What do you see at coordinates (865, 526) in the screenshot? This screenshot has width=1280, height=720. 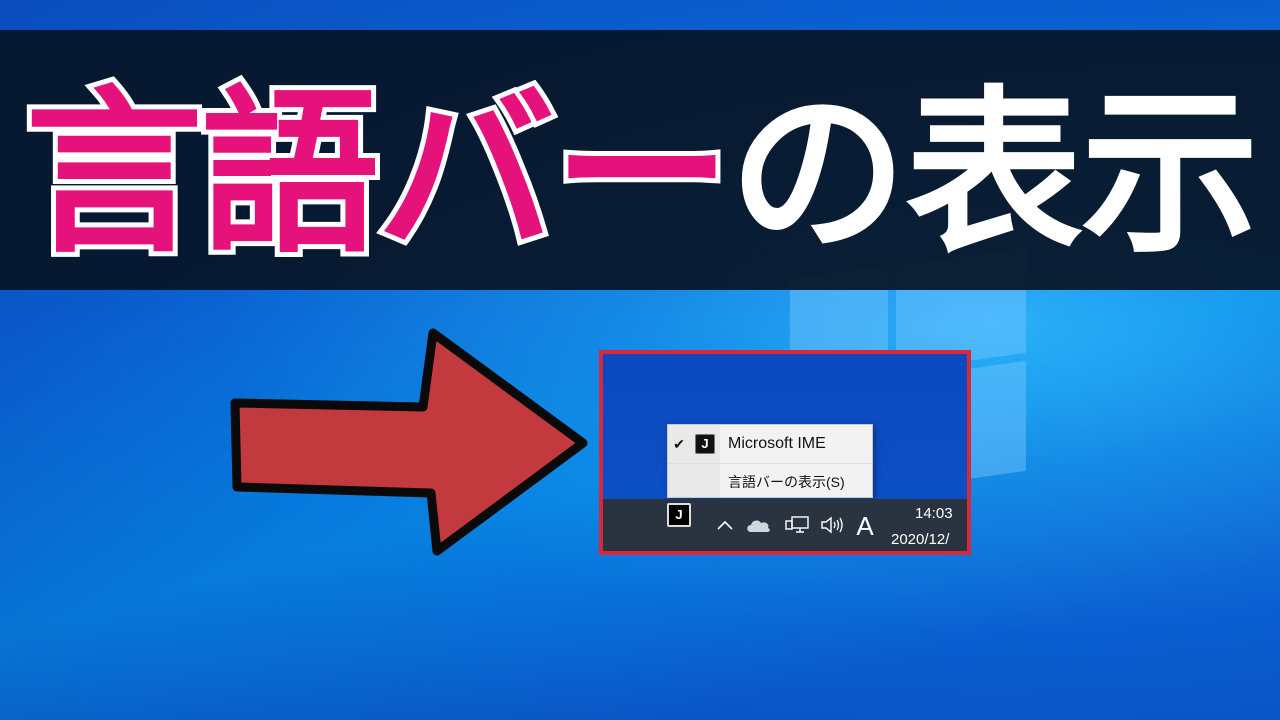 I see `input-mode-indicator: A` at bounding box center [865, 526].